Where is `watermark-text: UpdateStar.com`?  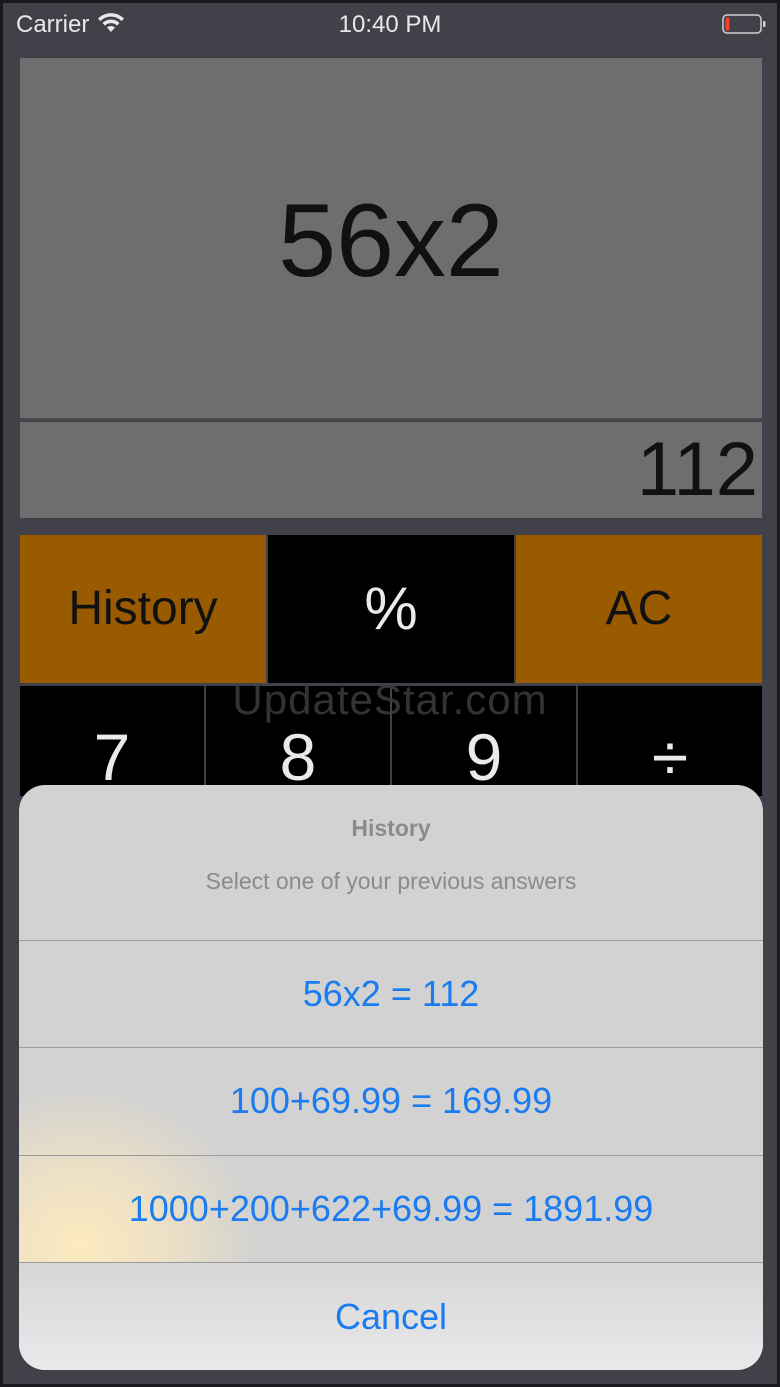
watermark-text: UpdateStar.com is located at coordinates (390, 699).